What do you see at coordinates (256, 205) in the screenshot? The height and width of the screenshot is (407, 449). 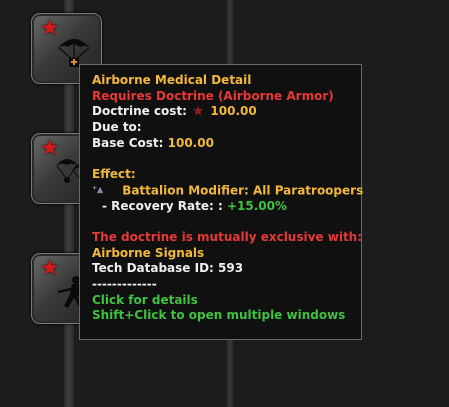 I see `recovery-rate-value: +15.00%` at bounding box center [256, 205].